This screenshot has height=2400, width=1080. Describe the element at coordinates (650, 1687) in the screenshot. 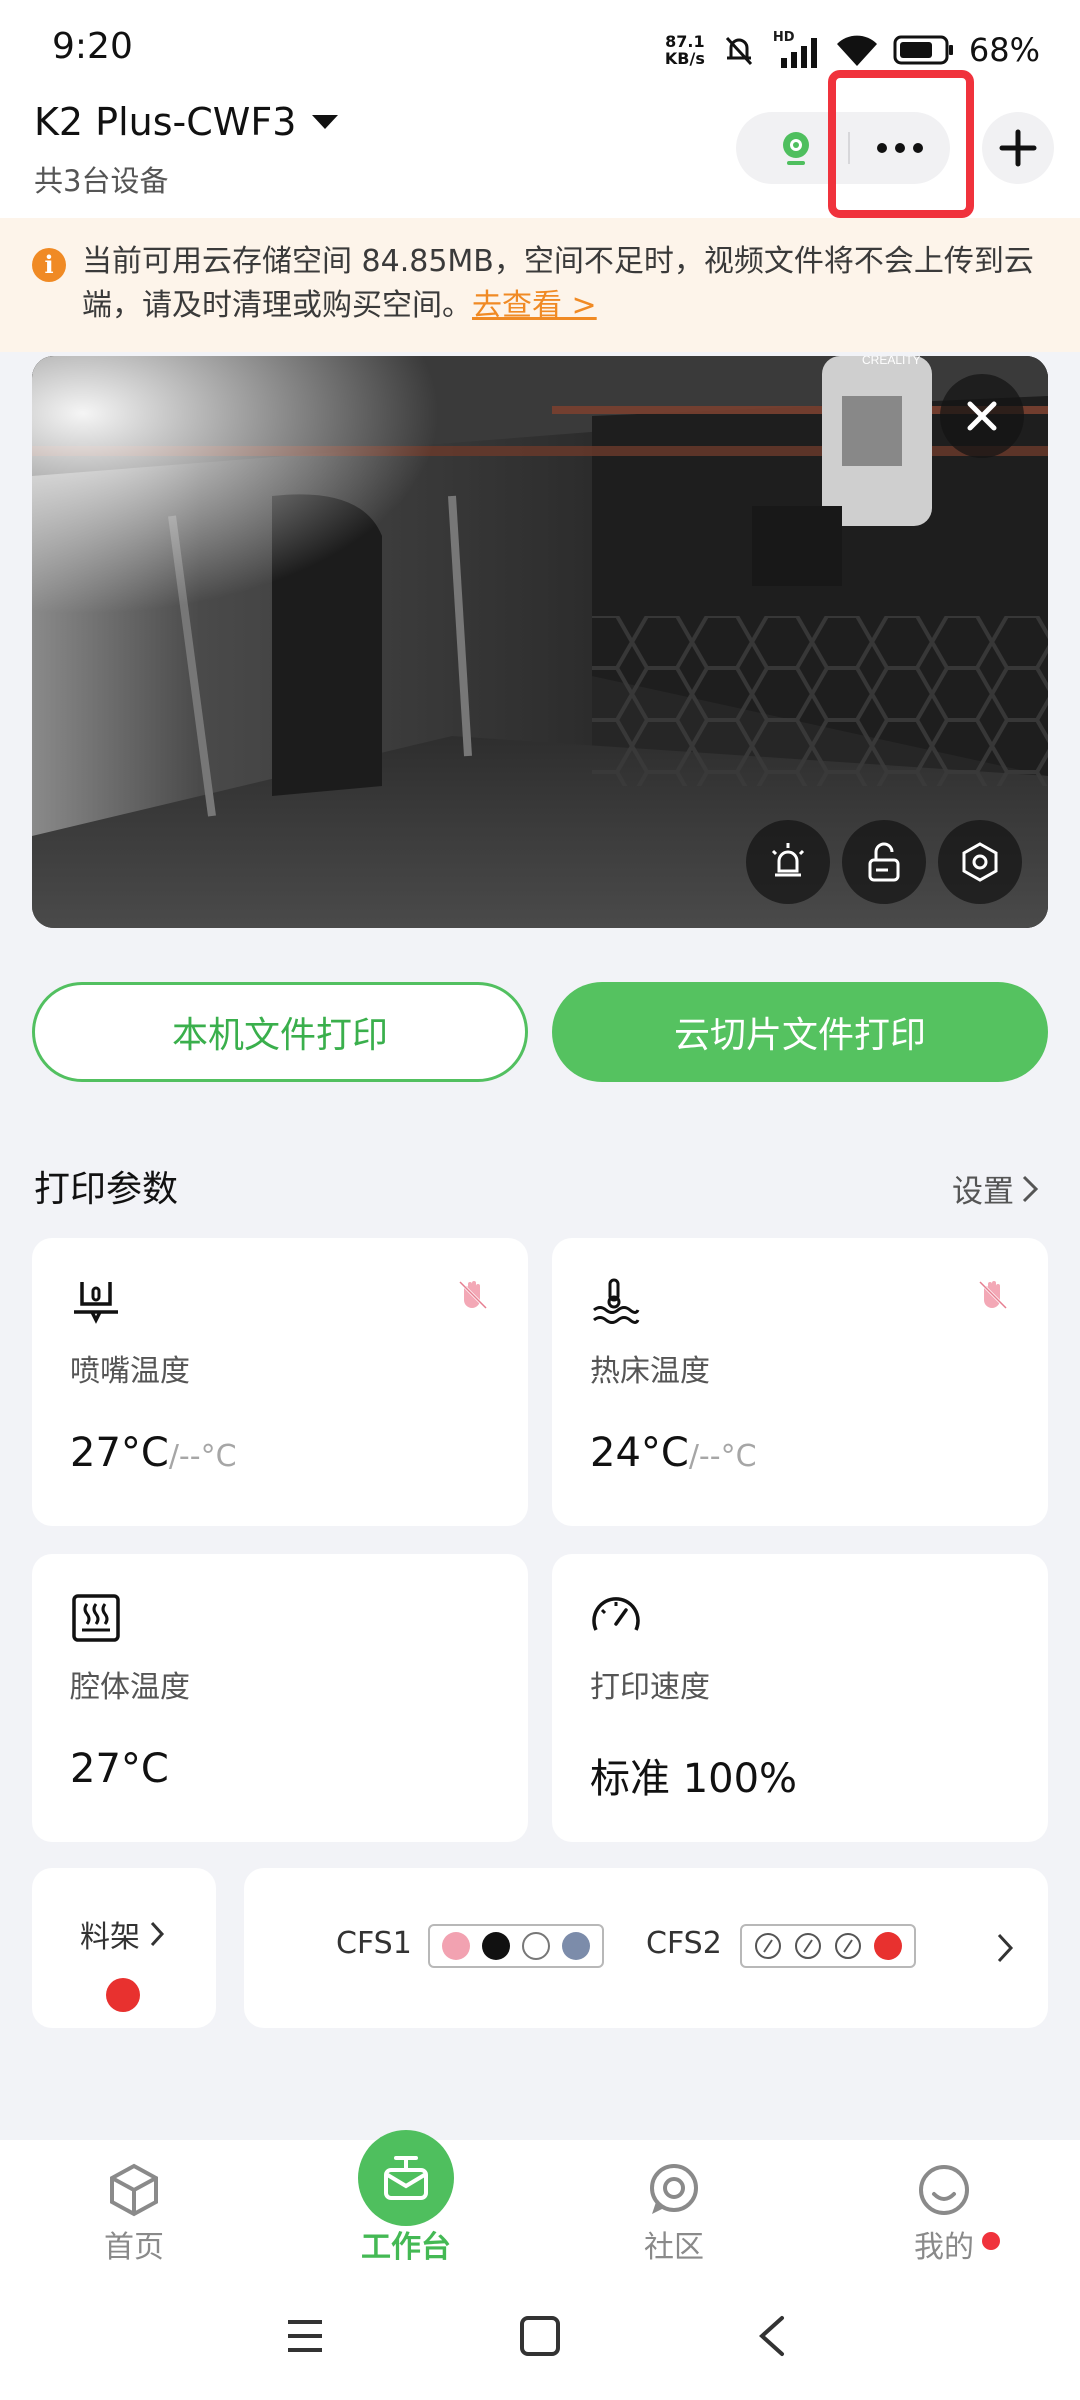

I see `speed-label: 打印速度` at that location.